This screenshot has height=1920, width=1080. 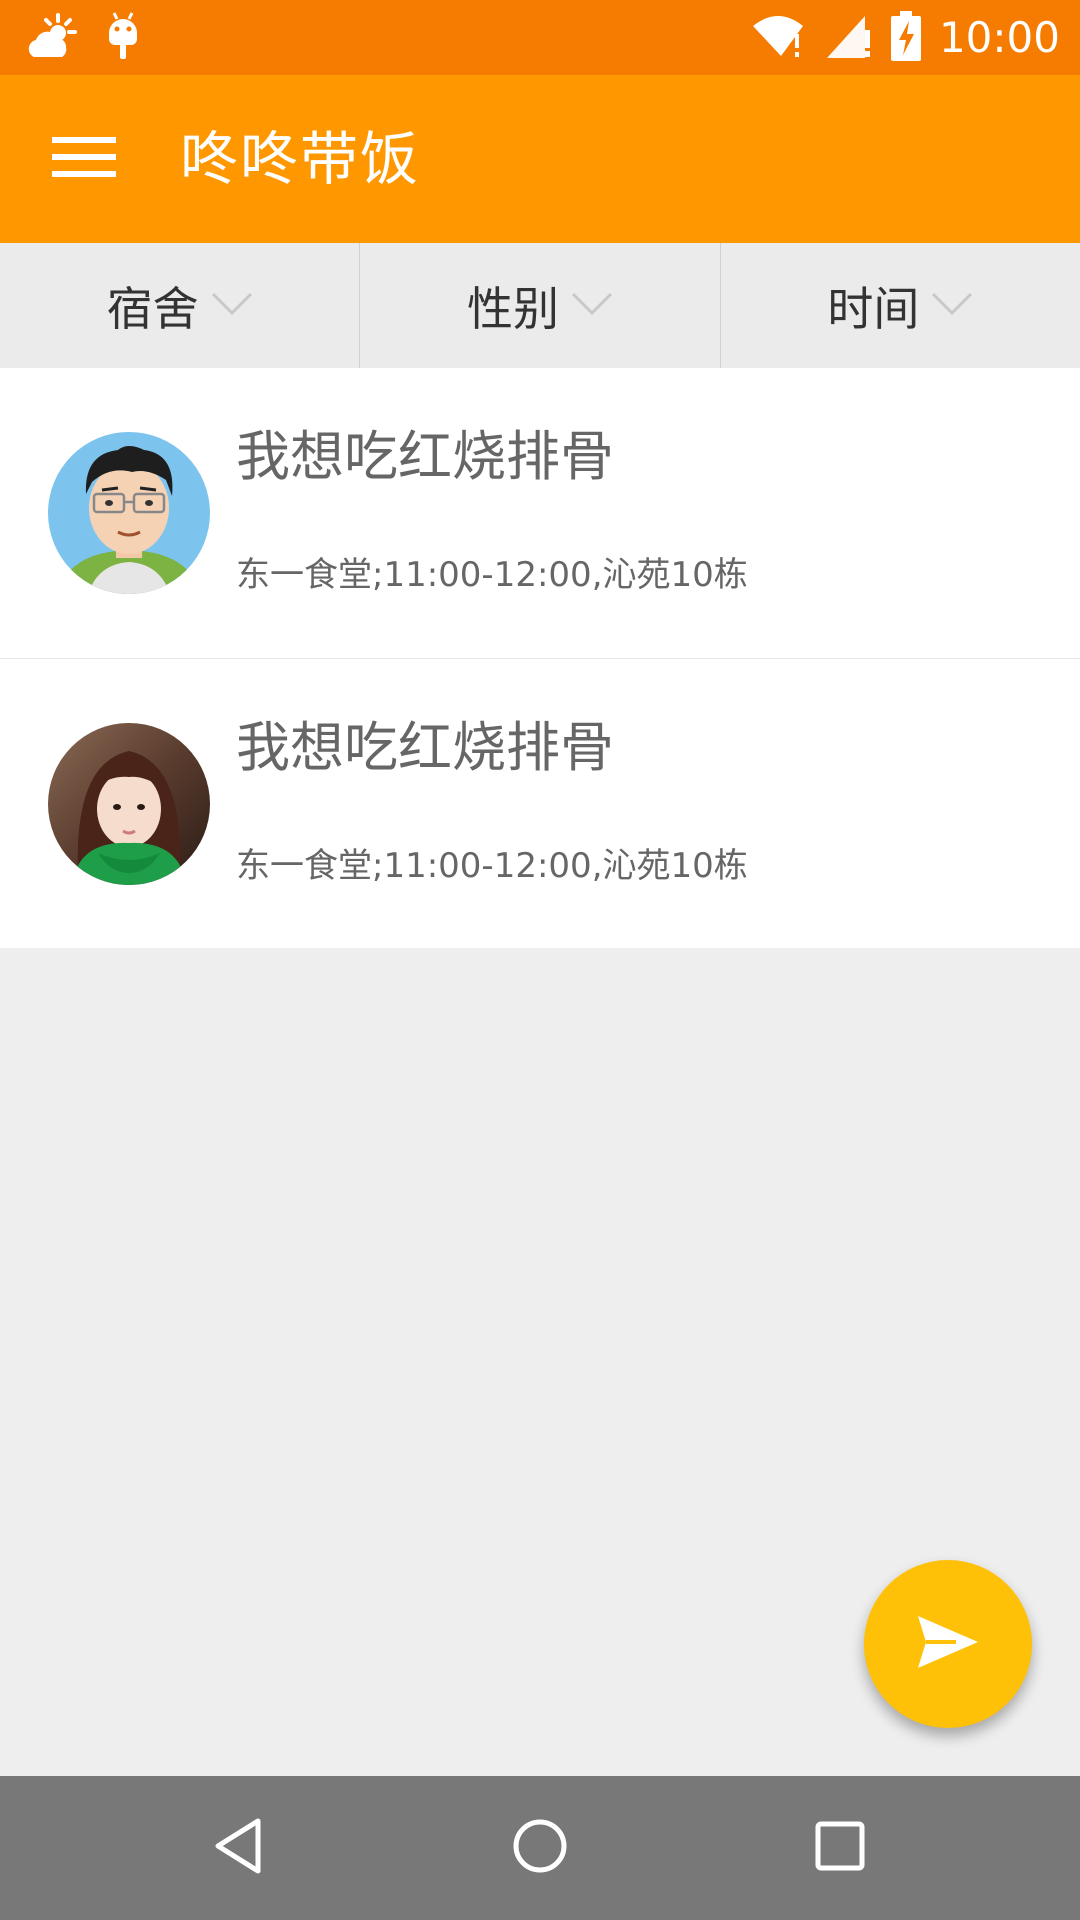 I want to click on send-fab-button, so click(x=948, y=1644).